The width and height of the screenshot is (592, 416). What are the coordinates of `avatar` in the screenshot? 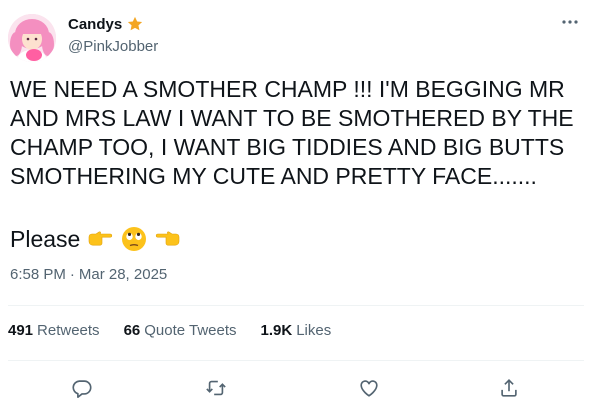 It's located at (32, 38).